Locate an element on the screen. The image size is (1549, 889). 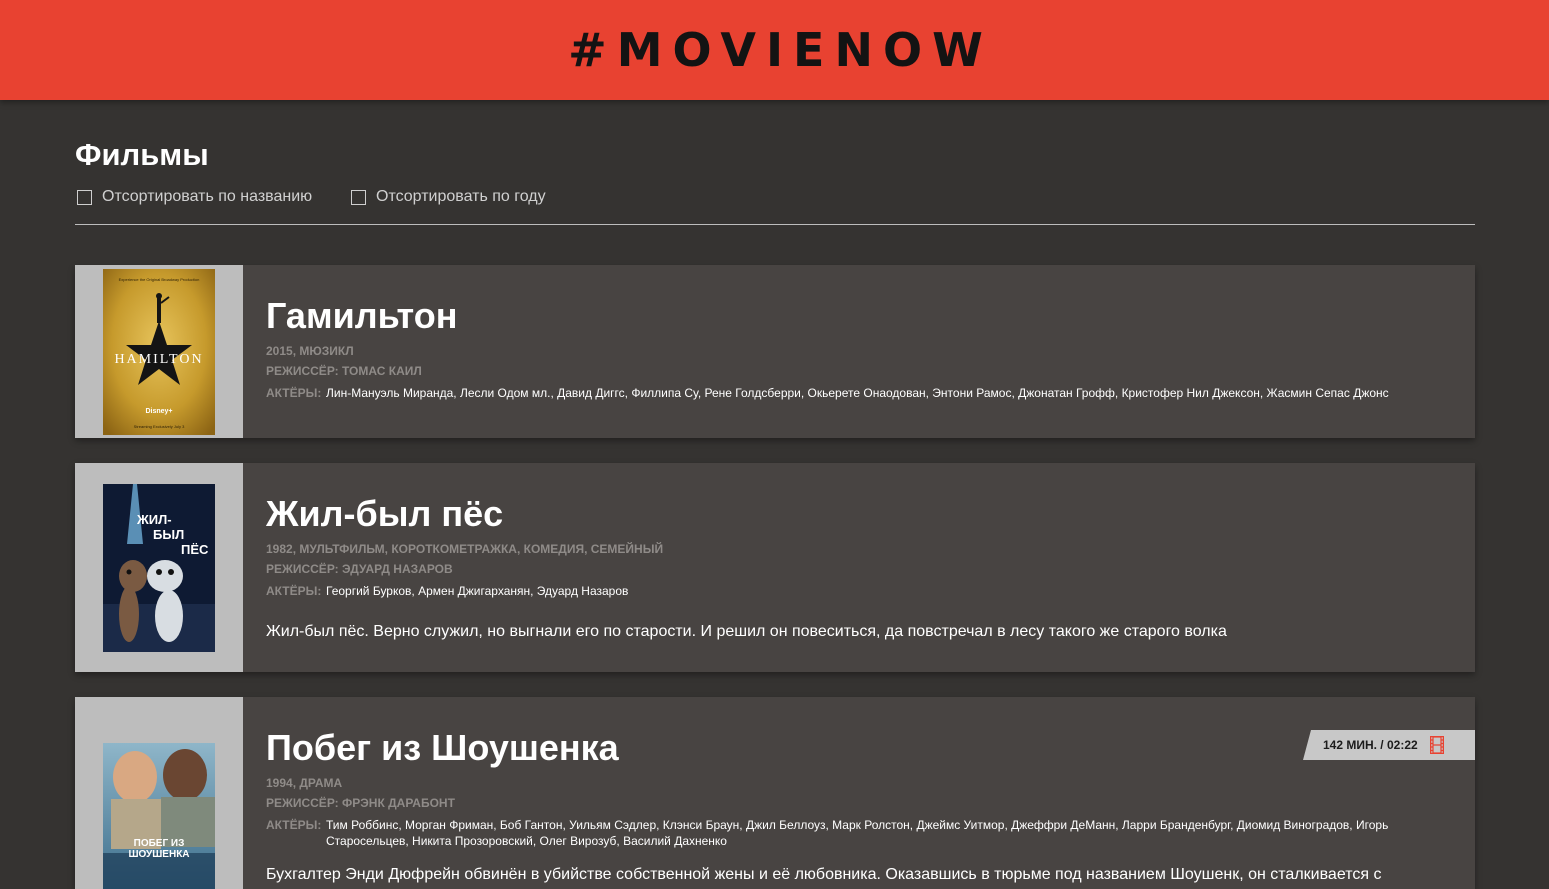
movie-year-genre: 1994, драма is located at coordinates (304, 783).